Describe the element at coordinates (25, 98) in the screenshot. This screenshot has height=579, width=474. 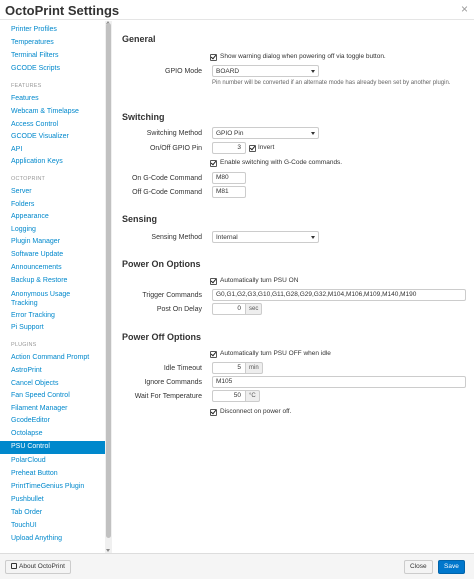
I see `sidebar-item-features: Features` at that location.